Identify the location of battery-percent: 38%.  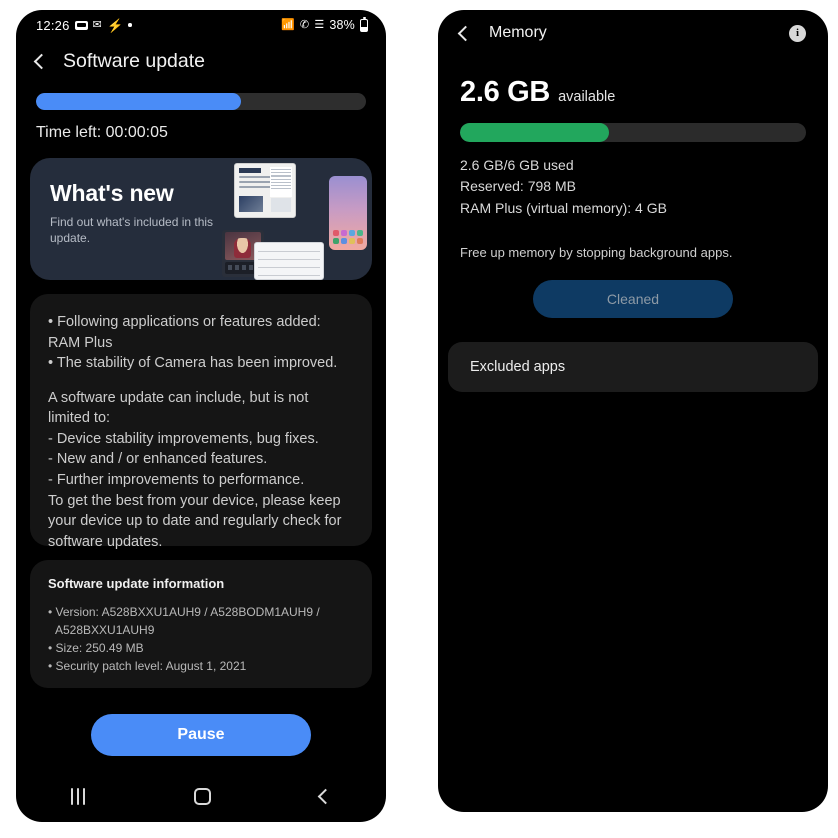
(342, 25).